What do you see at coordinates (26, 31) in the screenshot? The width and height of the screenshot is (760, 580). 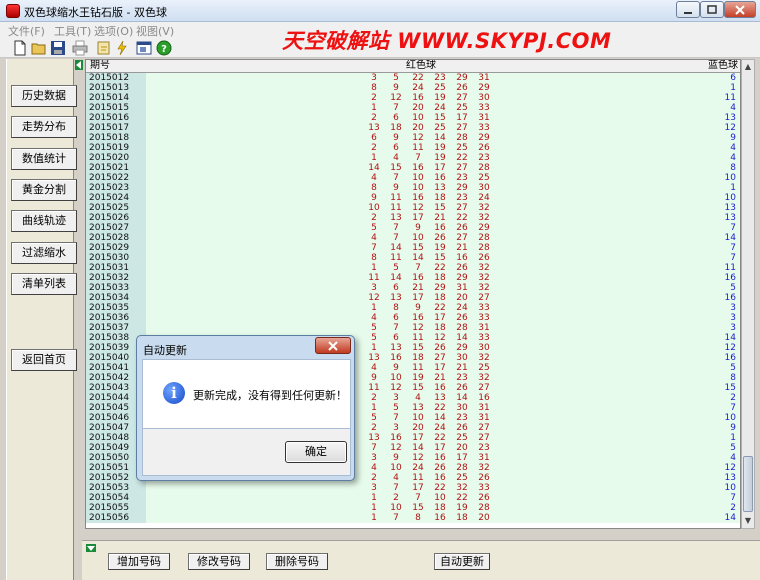 I see `menu-file: 文件(F)` at bounding box center [26, 31].